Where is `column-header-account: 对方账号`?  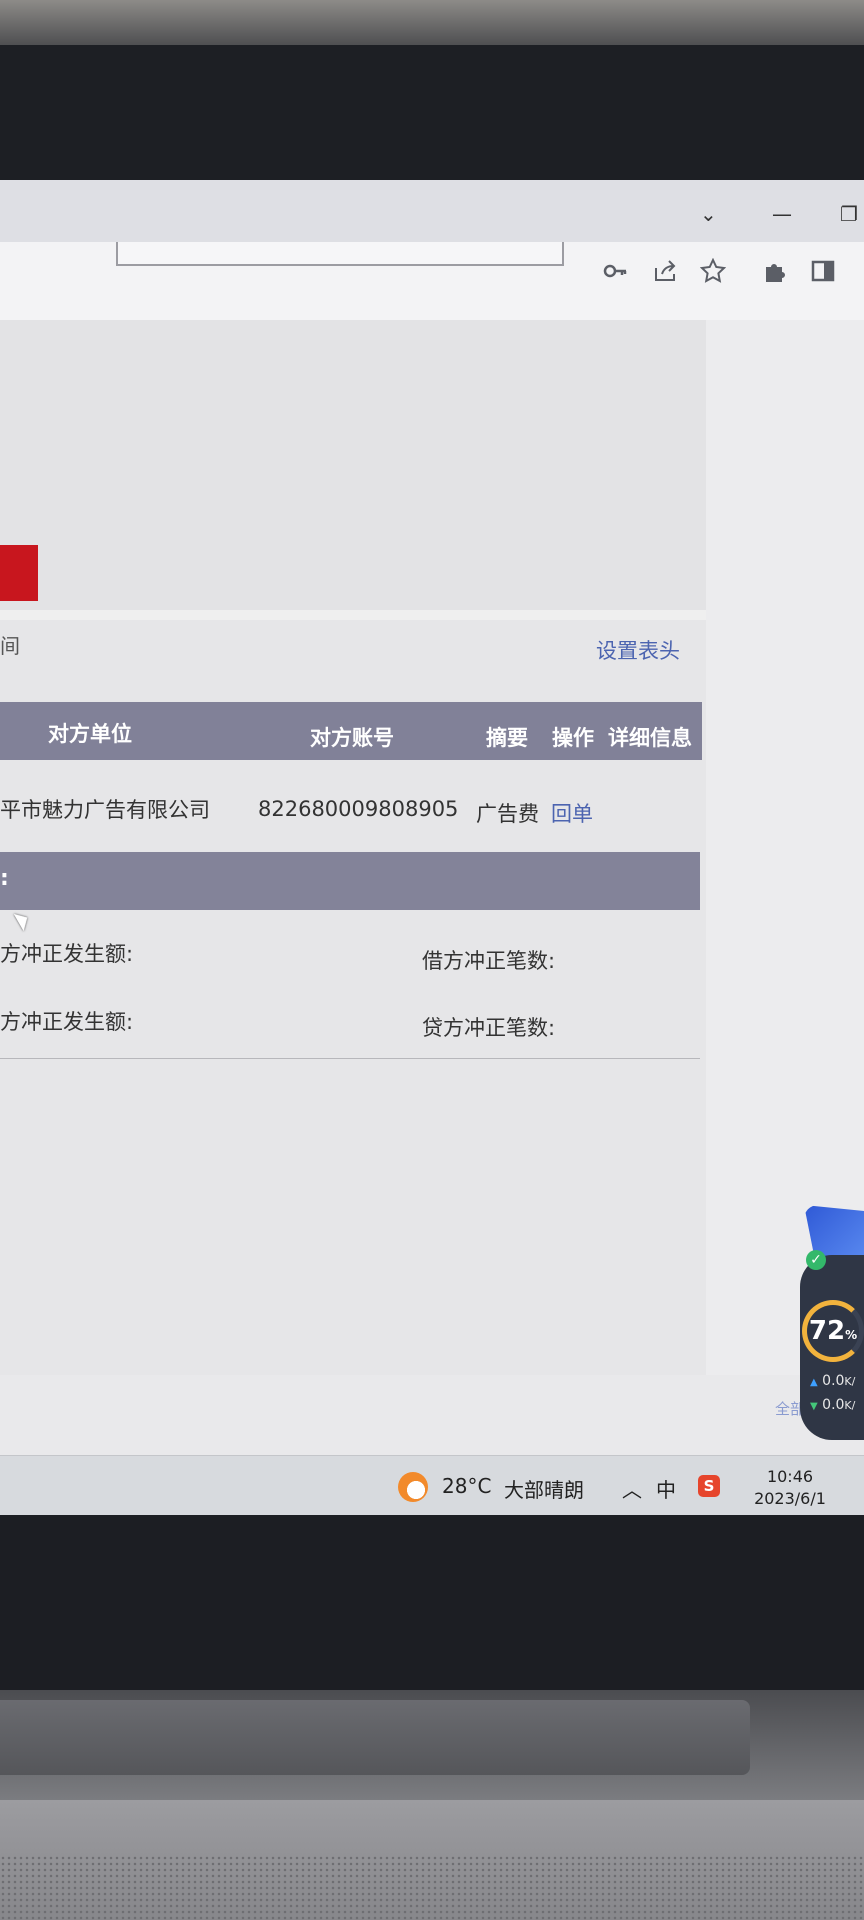 column-header-account: 对方账号 is located at coordinates (352, 737).